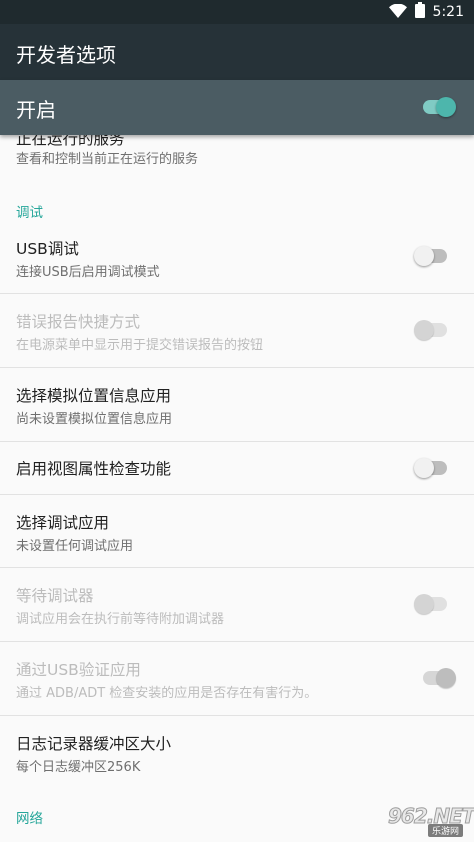  What do you see at coordinates (237, 107) in the screenshot?
I see `master-switch-bar: 开启` at bounding box center [237, 107].